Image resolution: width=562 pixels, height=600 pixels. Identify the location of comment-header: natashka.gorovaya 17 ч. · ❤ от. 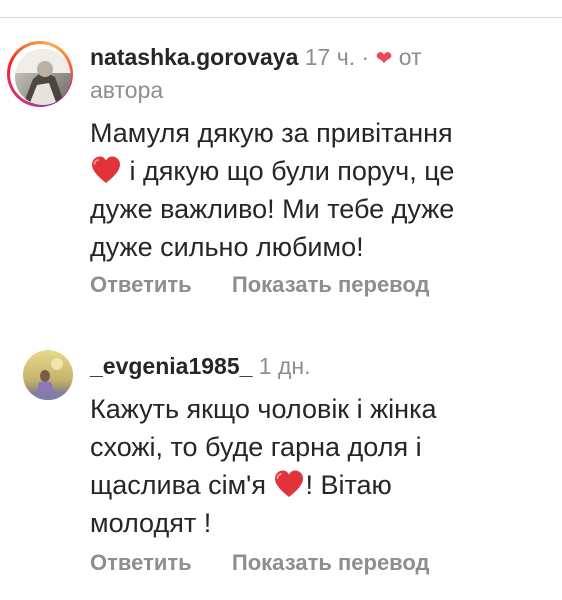
(256, 58).